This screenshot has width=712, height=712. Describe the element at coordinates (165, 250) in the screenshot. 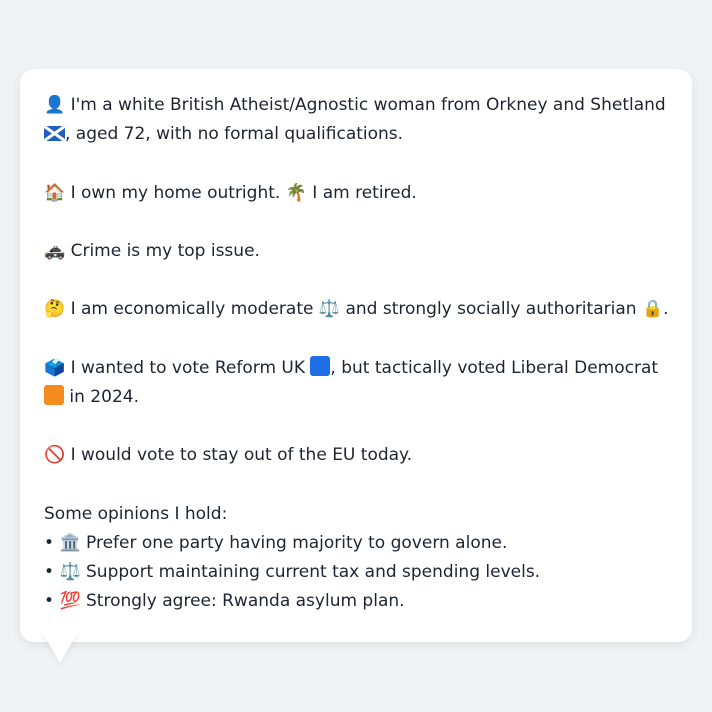

I see `issue-text: Crime is my top issue.` at that location.